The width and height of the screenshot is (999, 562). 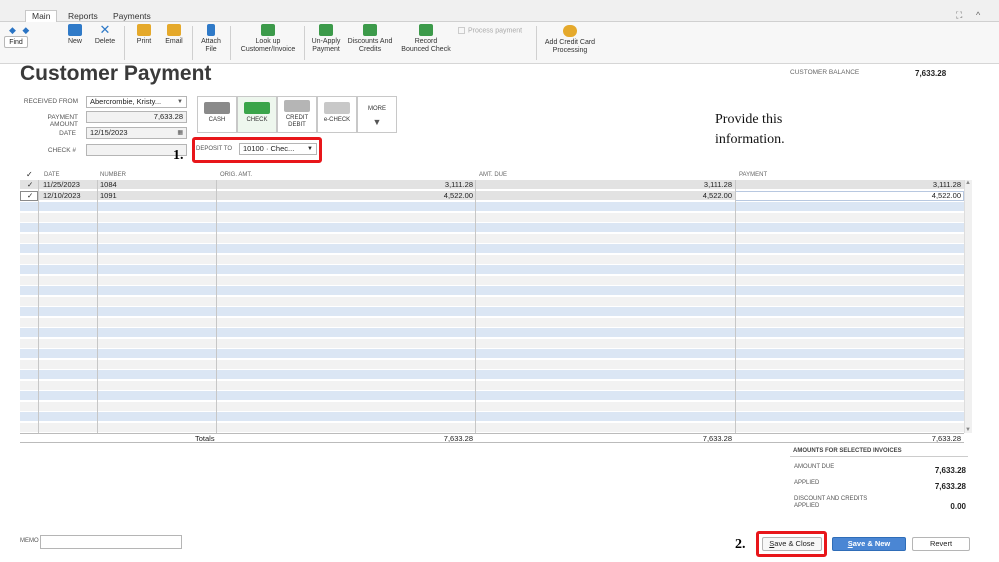 I want to click on highlight-box-save-close, so click(x=791, y=544).